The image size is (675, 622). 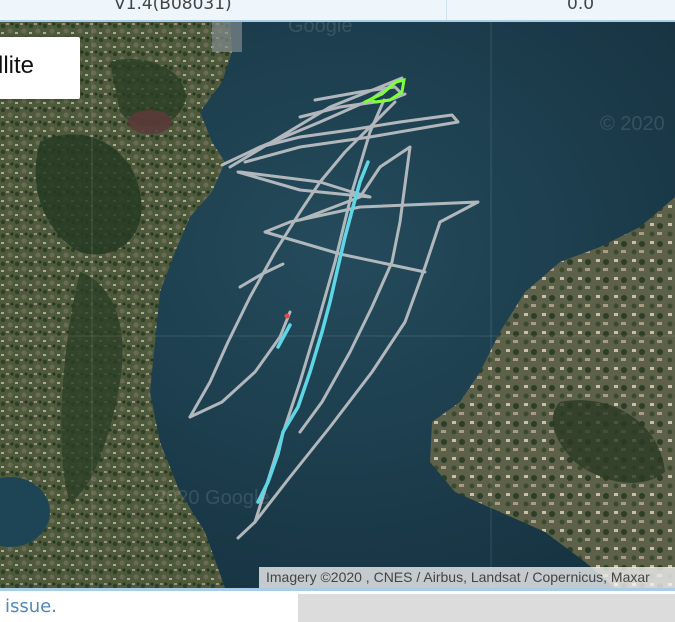 I want to click on footer-row: issue., so click(x=337, y=605).